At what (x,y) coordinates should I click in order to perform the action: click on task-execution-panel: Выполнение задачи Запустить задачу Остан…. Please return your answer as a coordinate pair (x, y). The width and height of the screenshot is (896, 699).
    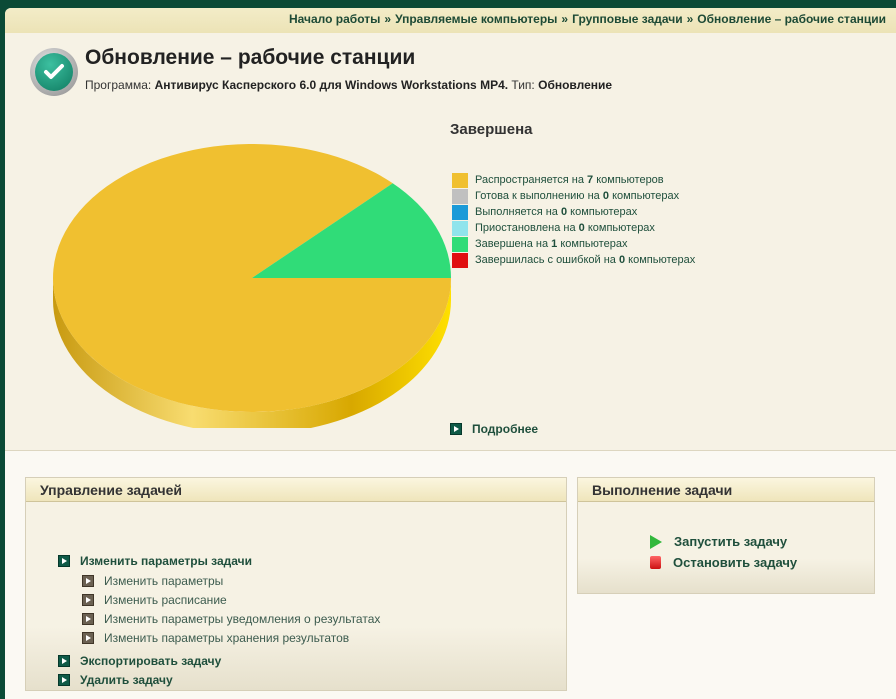
    Looking at the image, I should click on (726, 535).